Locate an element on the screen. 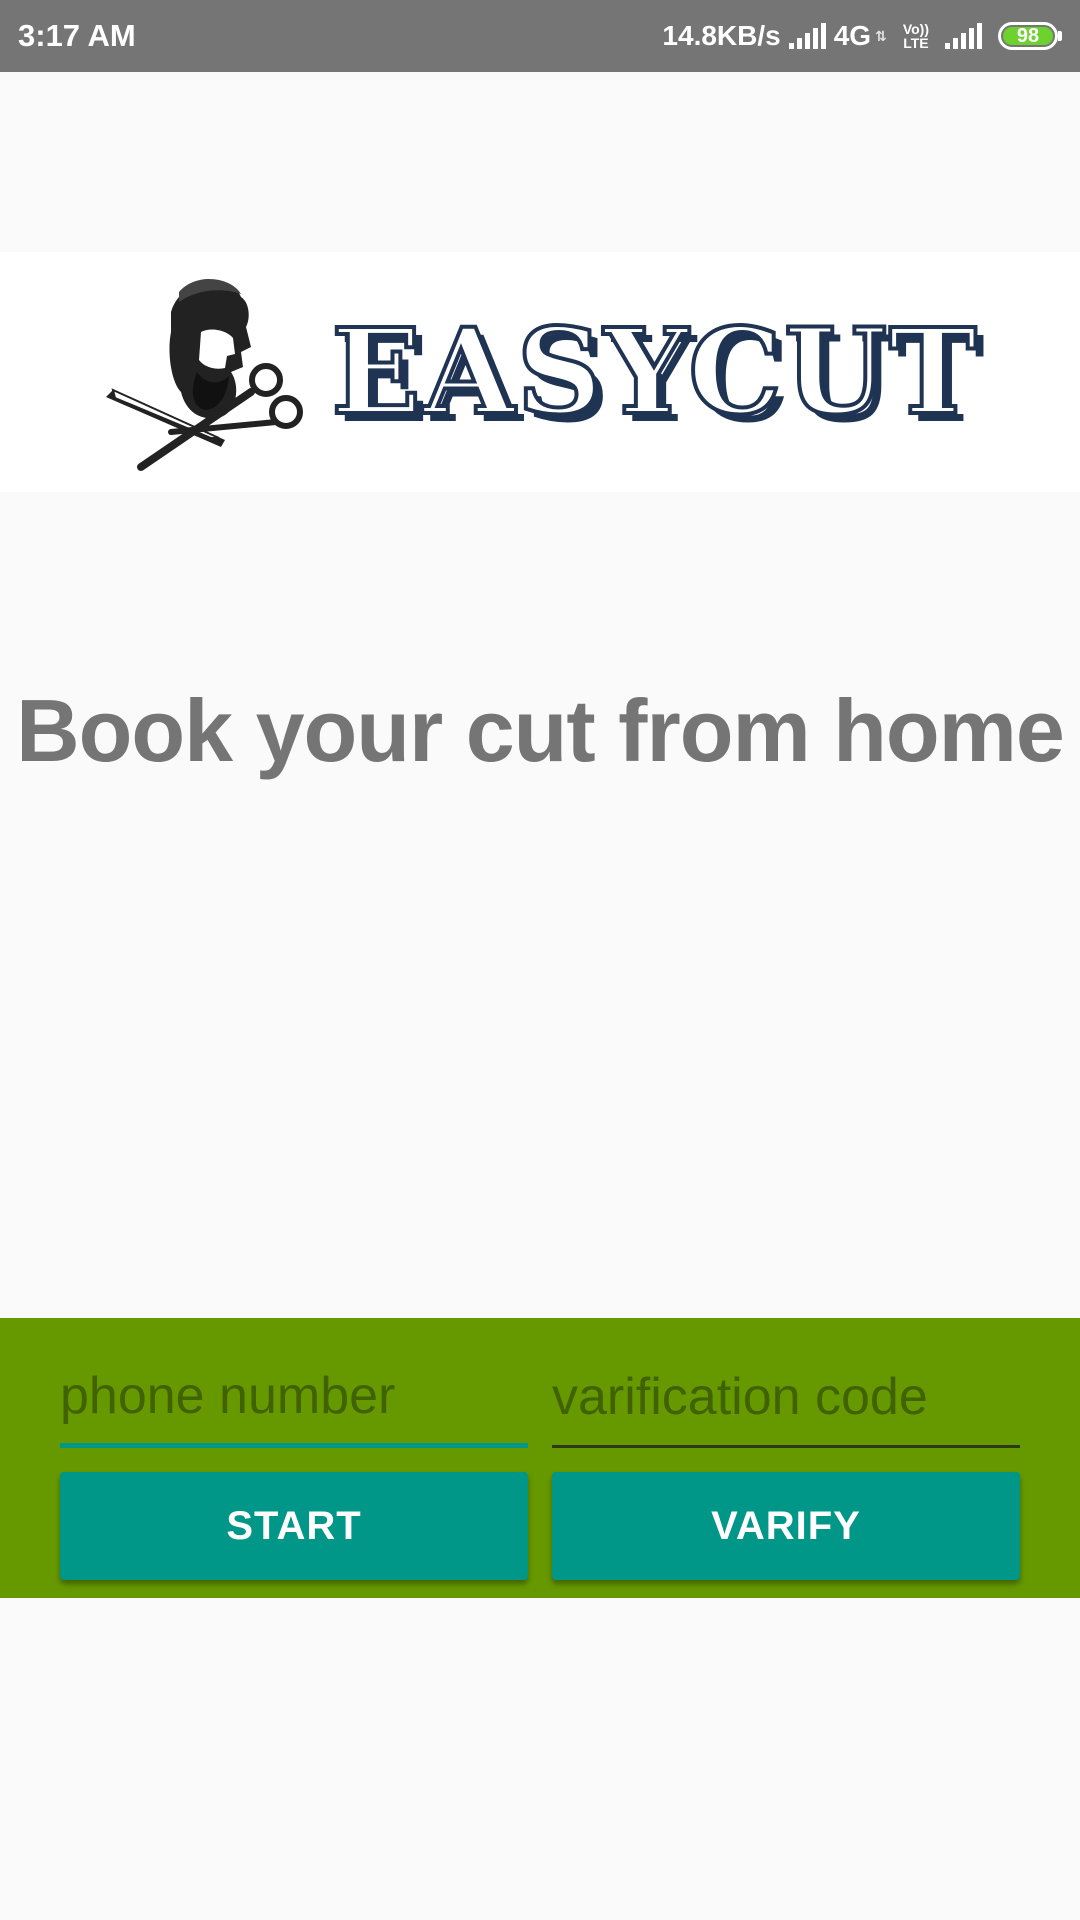  volte-icon: Vo)) LTE is located at coordinates (916, 36).